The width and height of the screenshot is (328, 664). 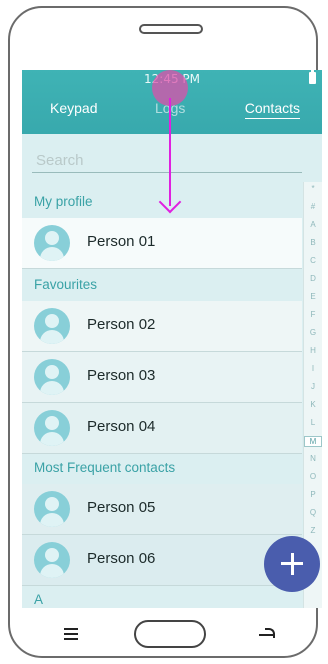 I want to click on contact-row: Person 03, so click(x=162, y=377).